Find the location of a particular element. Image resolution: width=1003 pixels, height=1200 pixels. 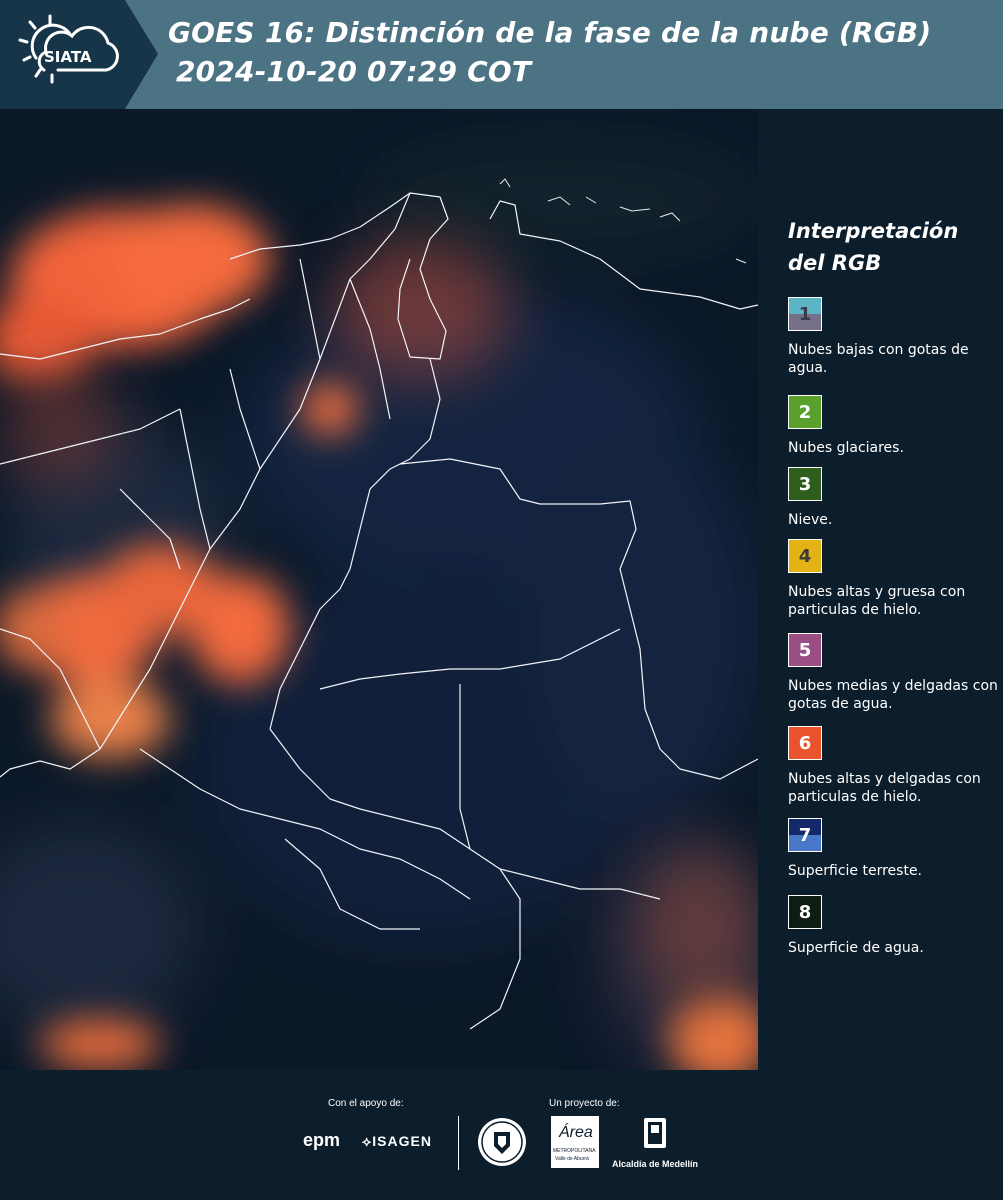

legend-item: 7 Superficie terreste. is located at coordinates (895, 849).